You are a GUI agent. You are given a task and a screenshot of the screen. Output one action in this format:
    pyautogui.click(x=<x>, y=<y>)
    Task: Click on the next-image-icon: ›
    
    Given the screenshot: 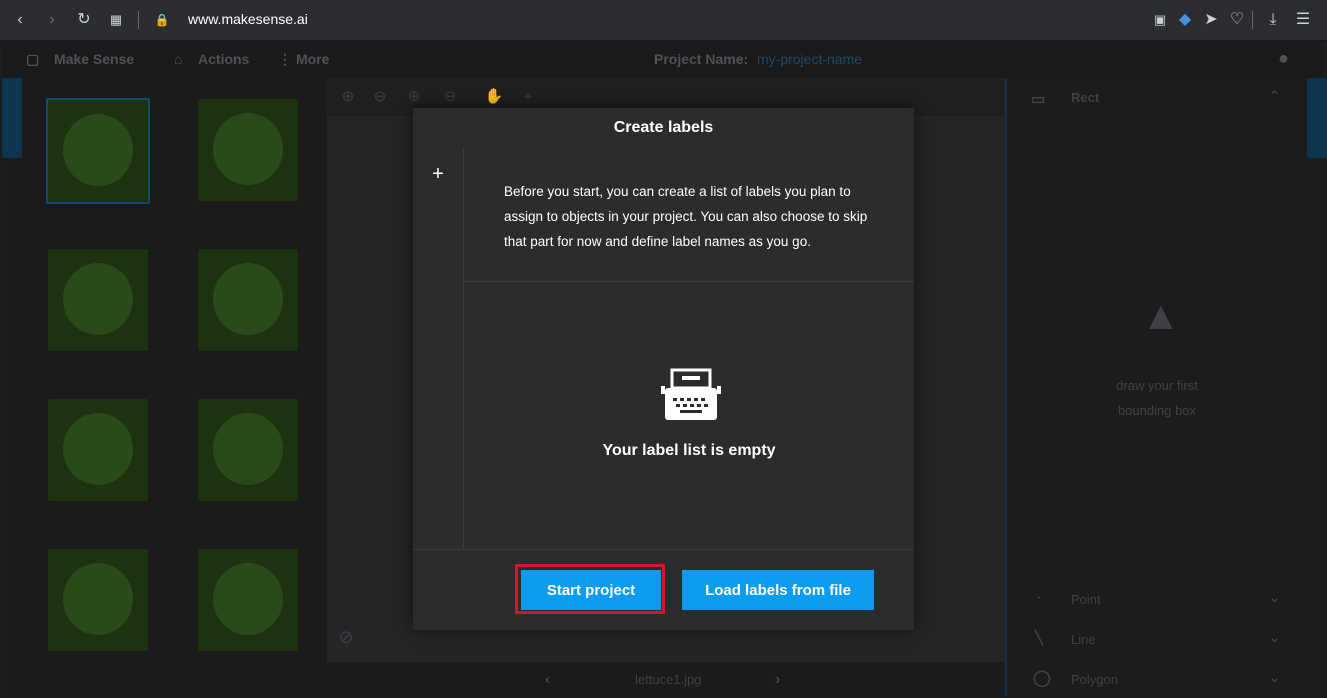 What is the action you would take?
    pyautogui.click(x=777, y=680)
    